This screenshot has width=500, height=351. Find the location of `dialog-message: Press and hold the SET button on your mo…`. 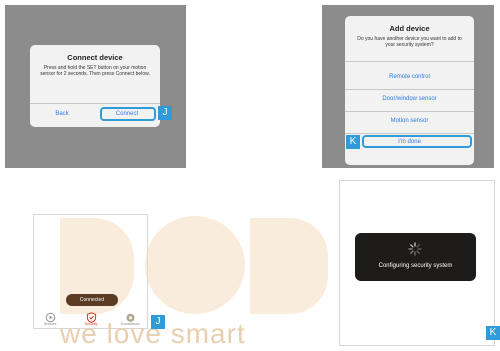

dialog-message: Press and hold the SET button on your mo… is located at coordinates (95, 71).